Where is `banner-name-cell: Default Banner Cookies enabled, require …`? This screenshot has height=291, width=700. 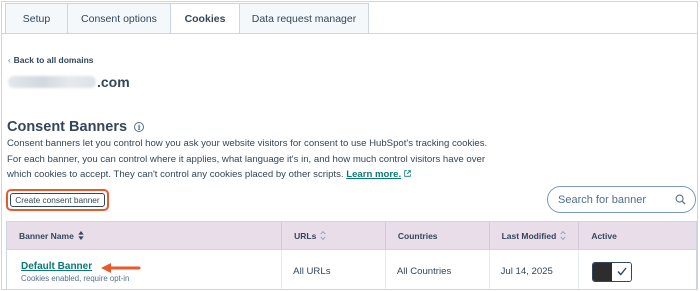 banner-name-cell: Default Banner Cookies enabled, require … is located at coordinates (145, 269).